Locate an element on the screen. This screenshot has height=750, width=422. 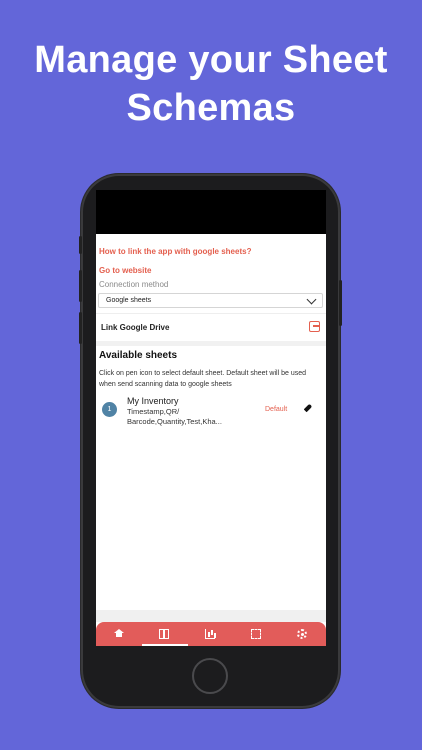
nav-item-home is located at coordinates (119, 634).